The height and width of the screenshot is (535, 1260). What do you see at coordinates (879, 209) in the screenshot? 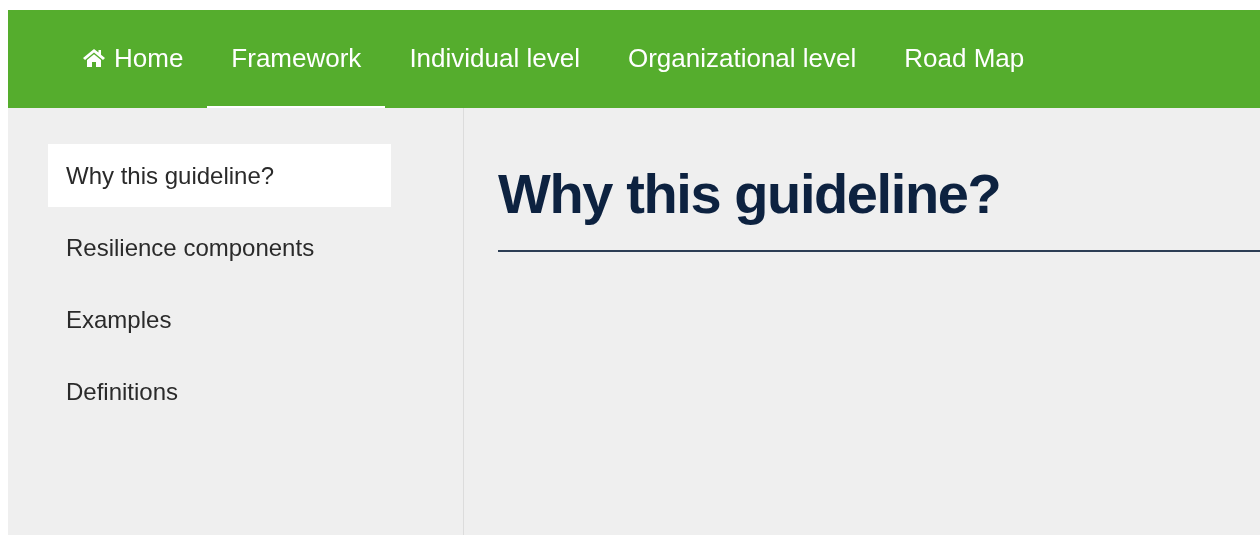
I see `page-heading: Why this guideline?` at bounding box center [879, 209].